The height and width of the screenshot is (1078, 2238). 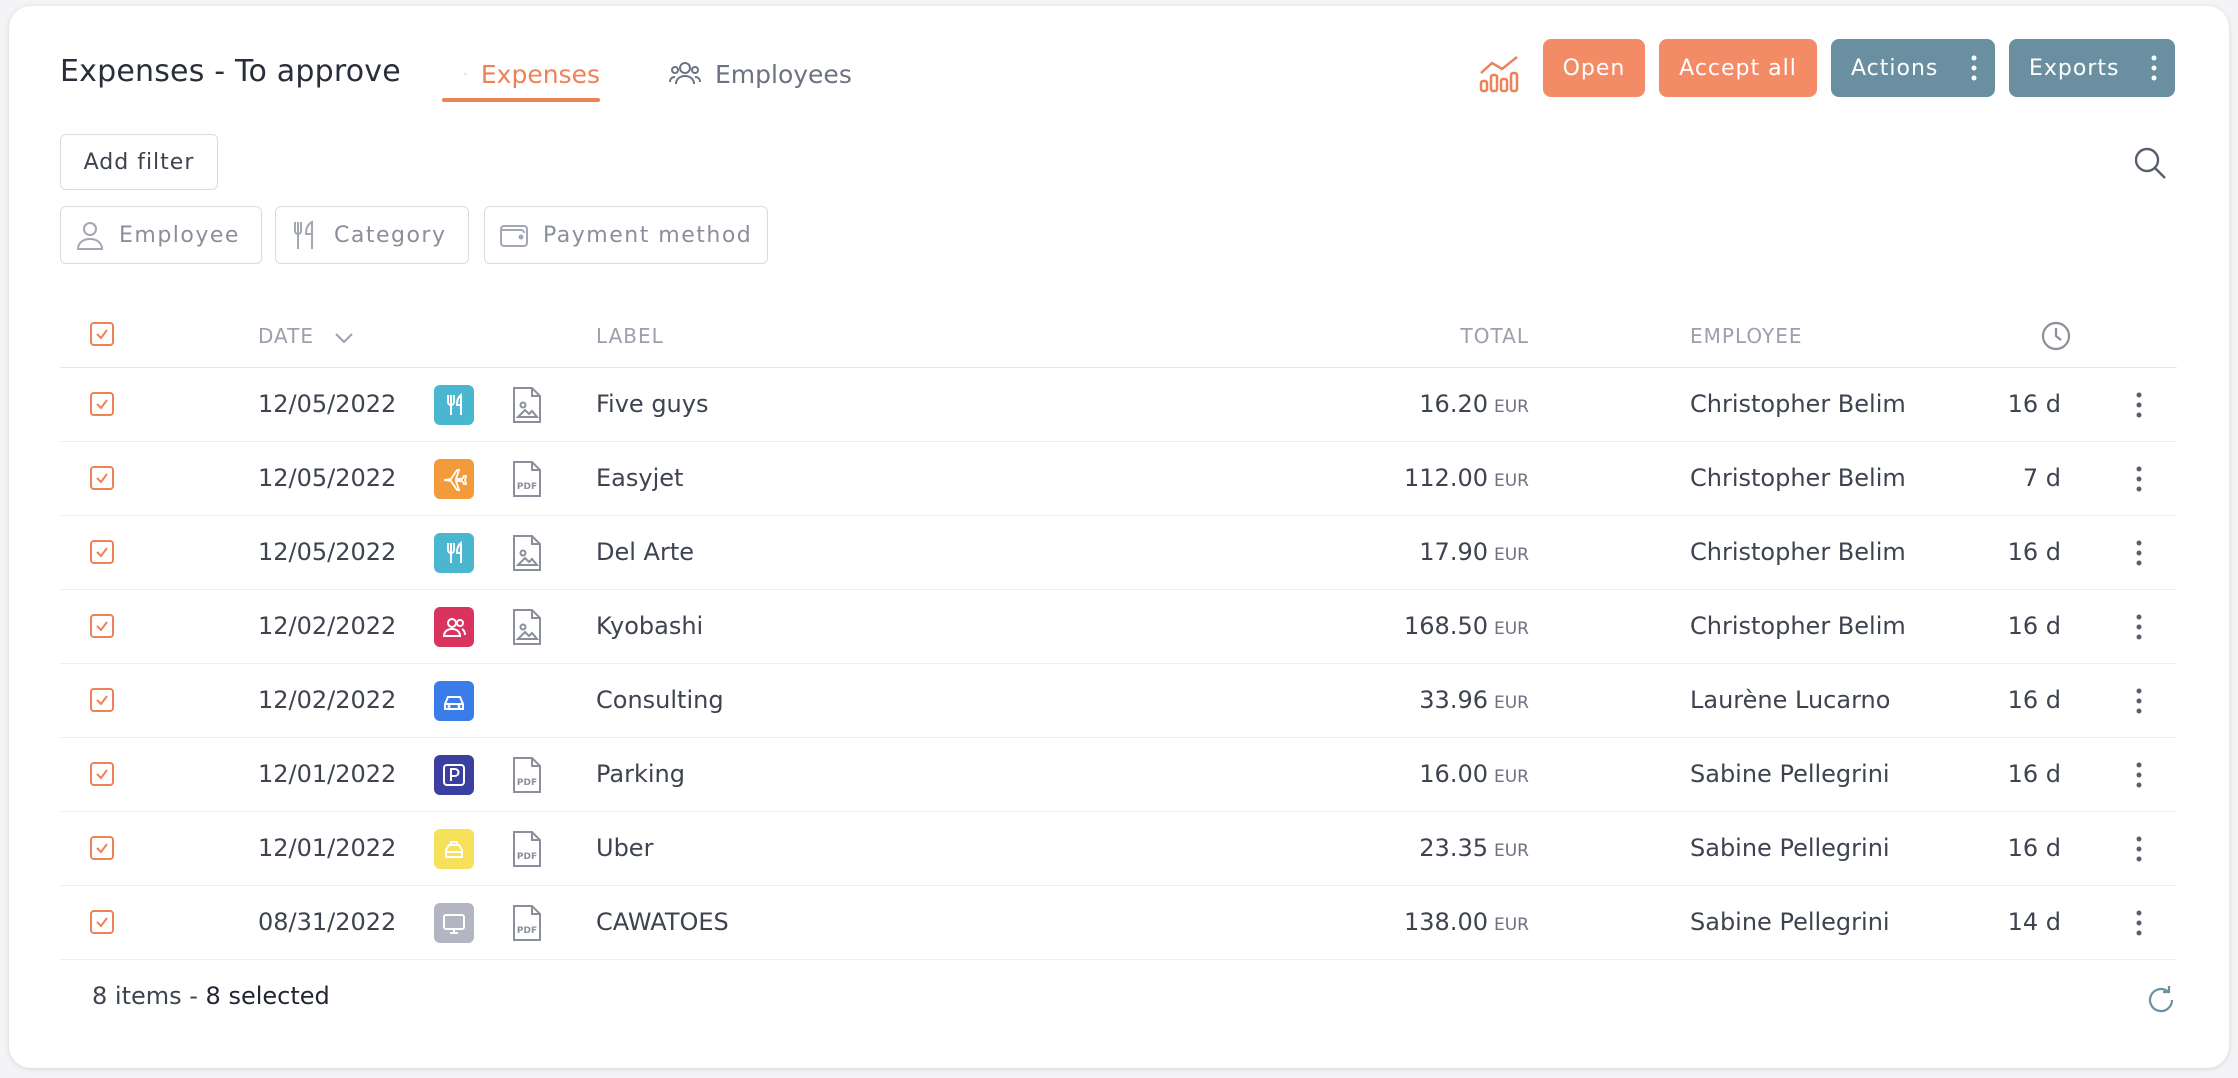 I want to click on tab-expenses: Expenses, so click(x=521, y=74).